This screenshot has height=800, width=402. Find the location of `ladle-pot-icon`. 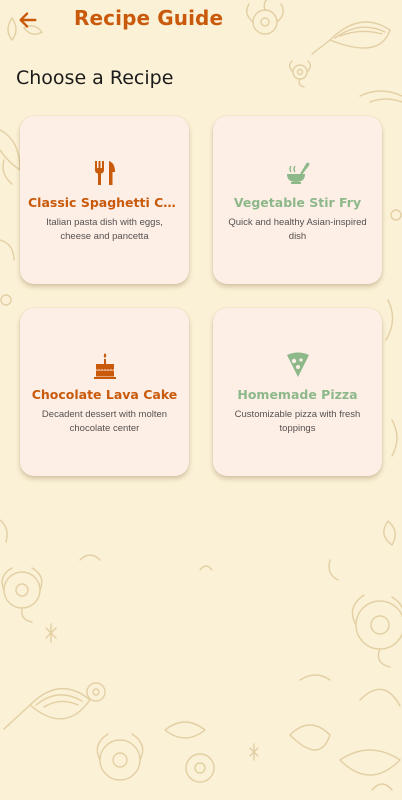

ladle-pot-icon is located at coordinates (297, 173).